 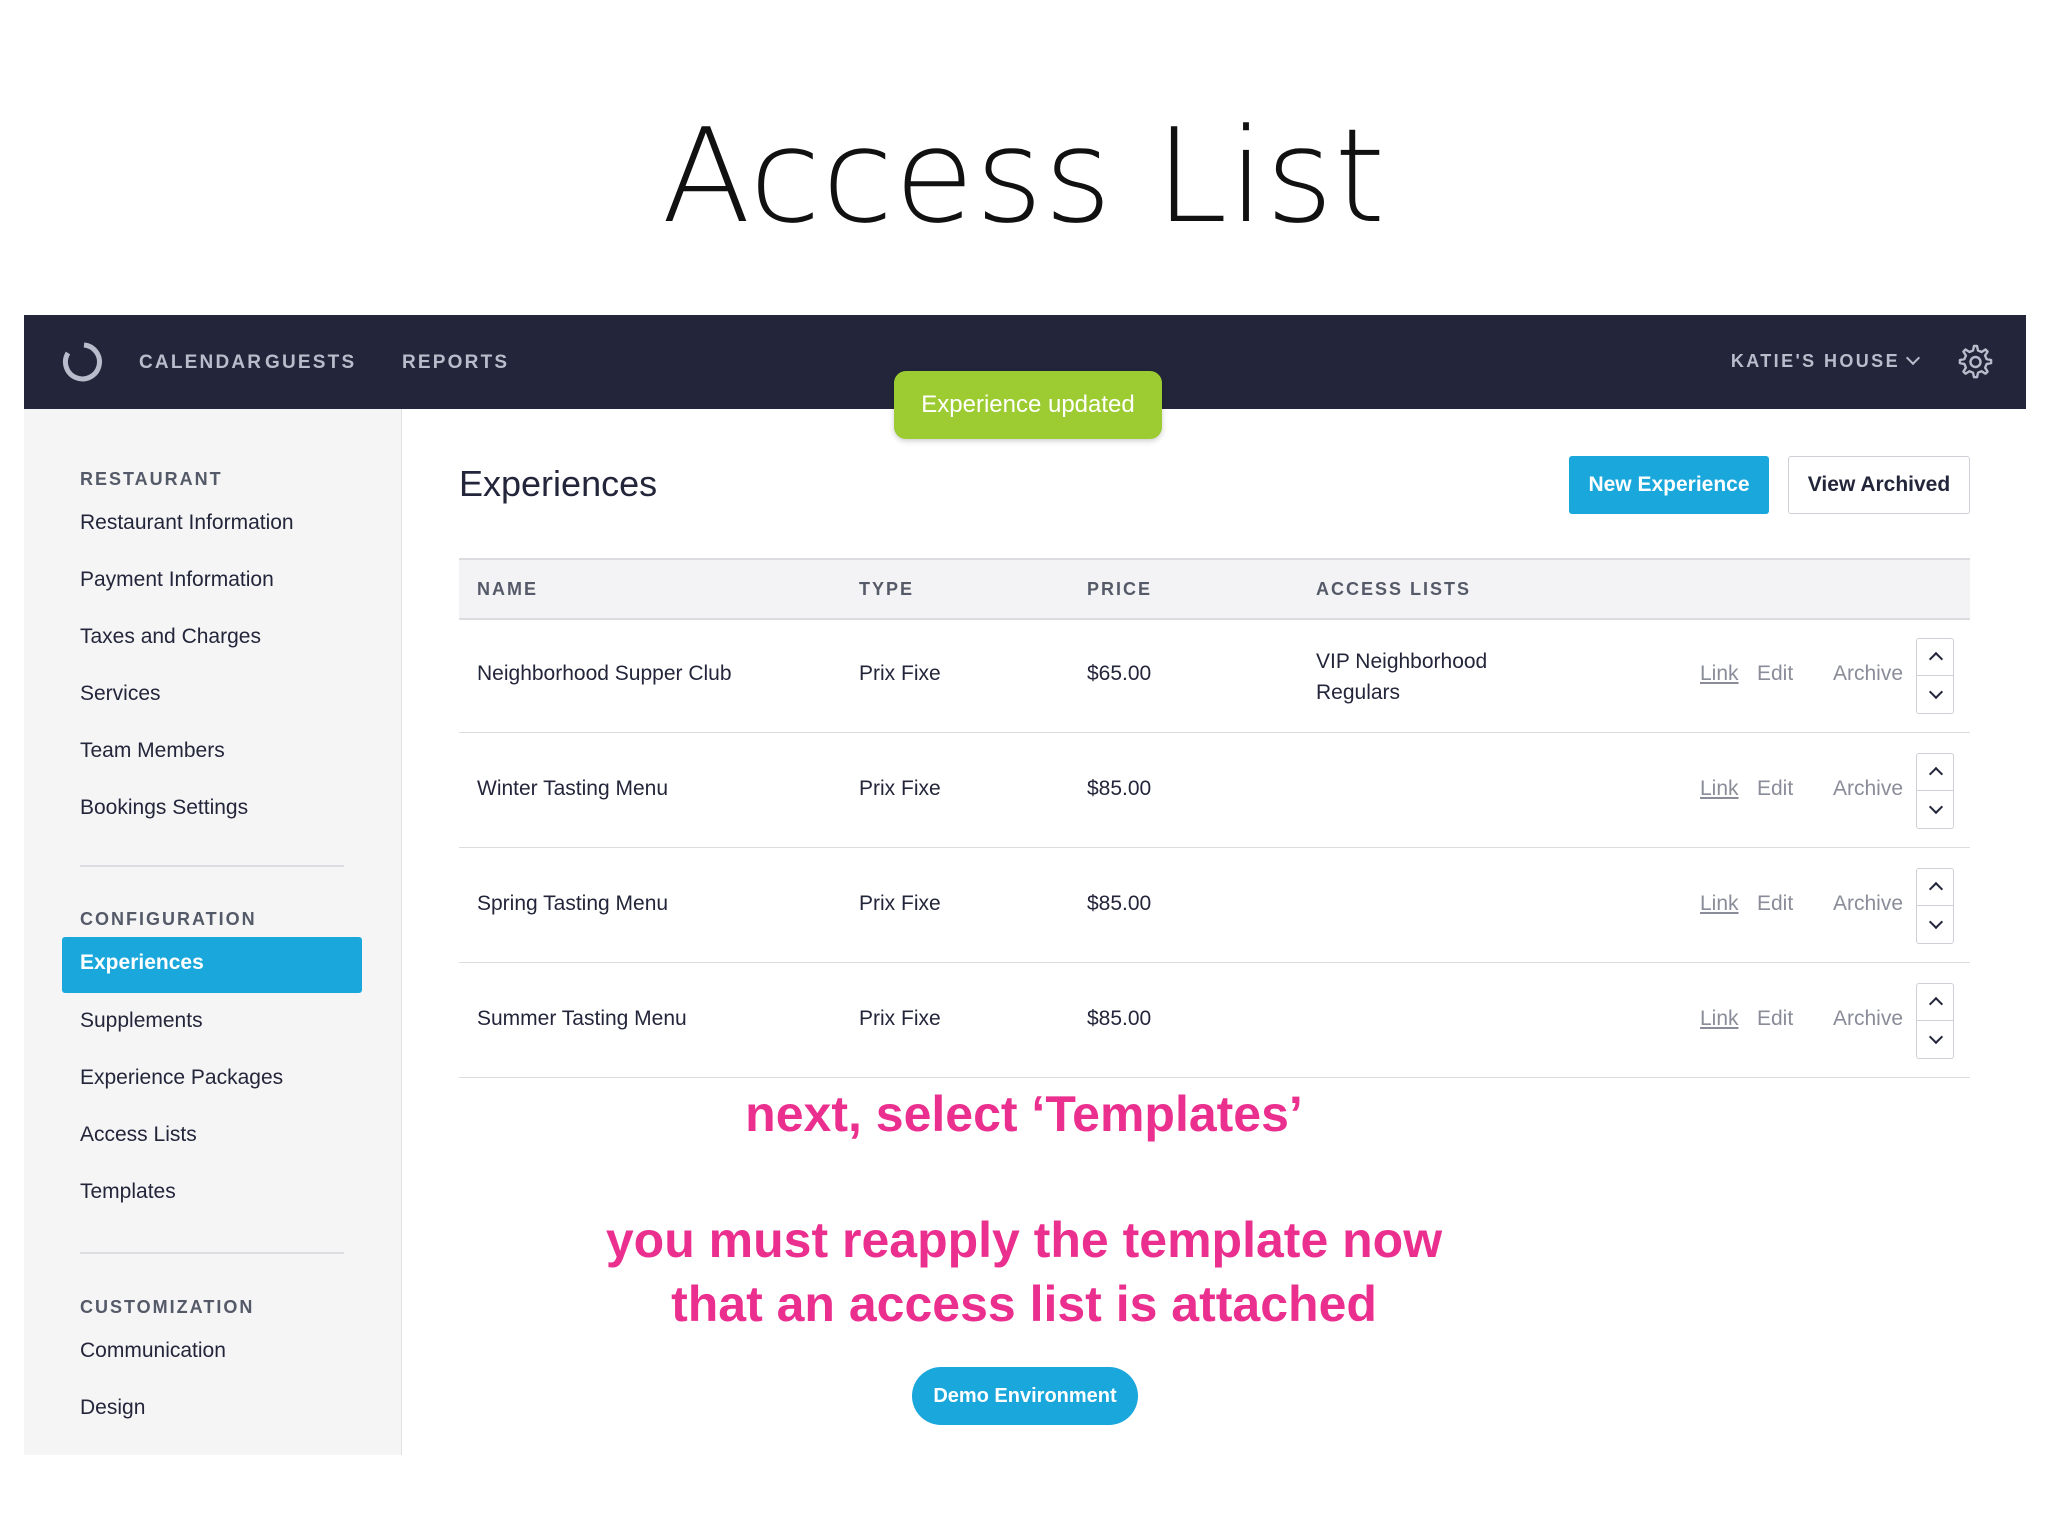 What do you see at coordinates (112, 1408) in the screenshot?
I see `sidebar-item-design: Design` at bounding box center [112, 1408].